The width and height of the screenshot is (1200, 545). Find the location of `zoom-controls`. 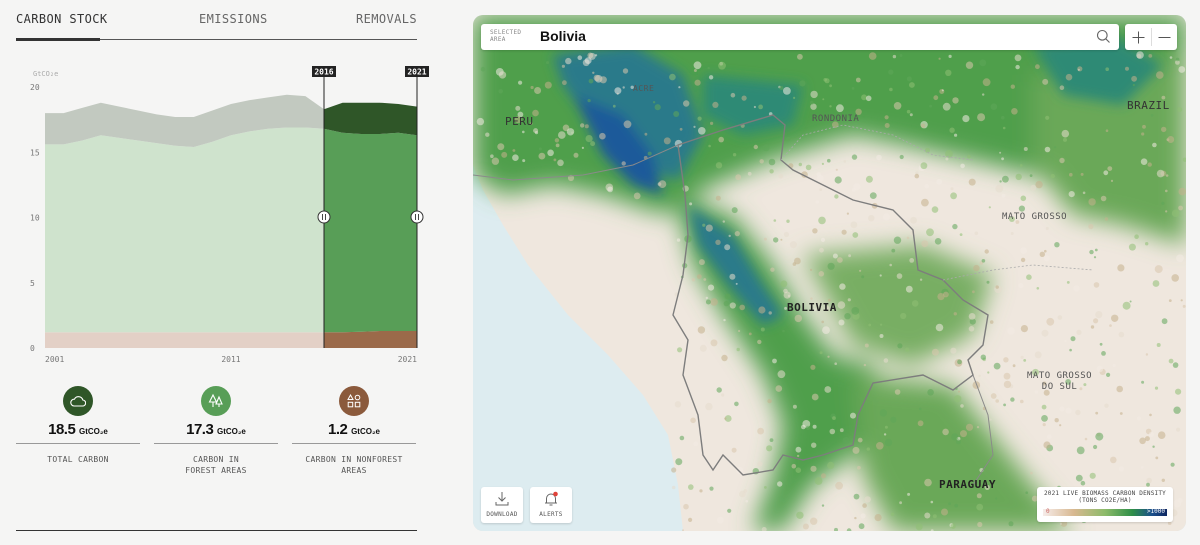

zoom-controls is located at coordinates (1151, 37).